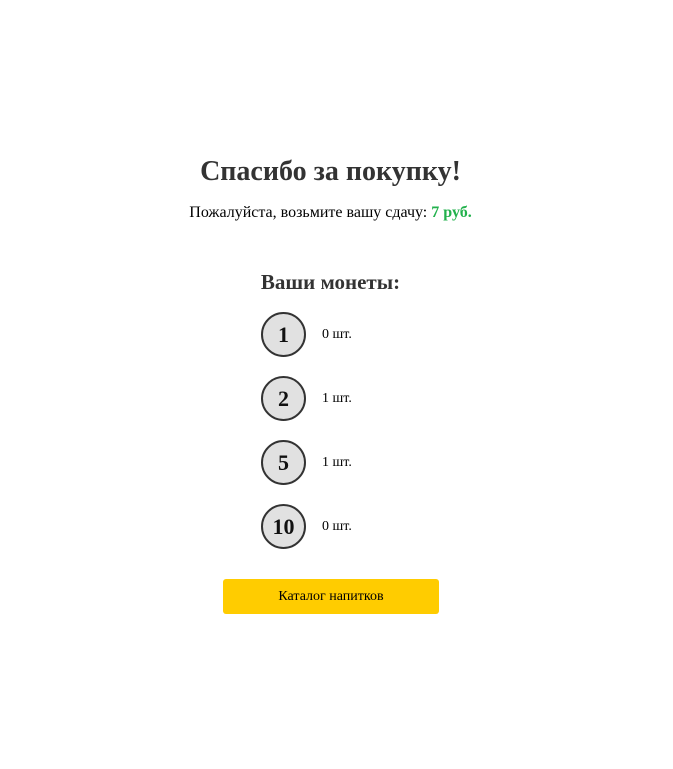  What do you see at coordinates (330, 171) in the screenshot?
I see `page-title: Спасибо за покупку!` at bounding box center [330, 171].